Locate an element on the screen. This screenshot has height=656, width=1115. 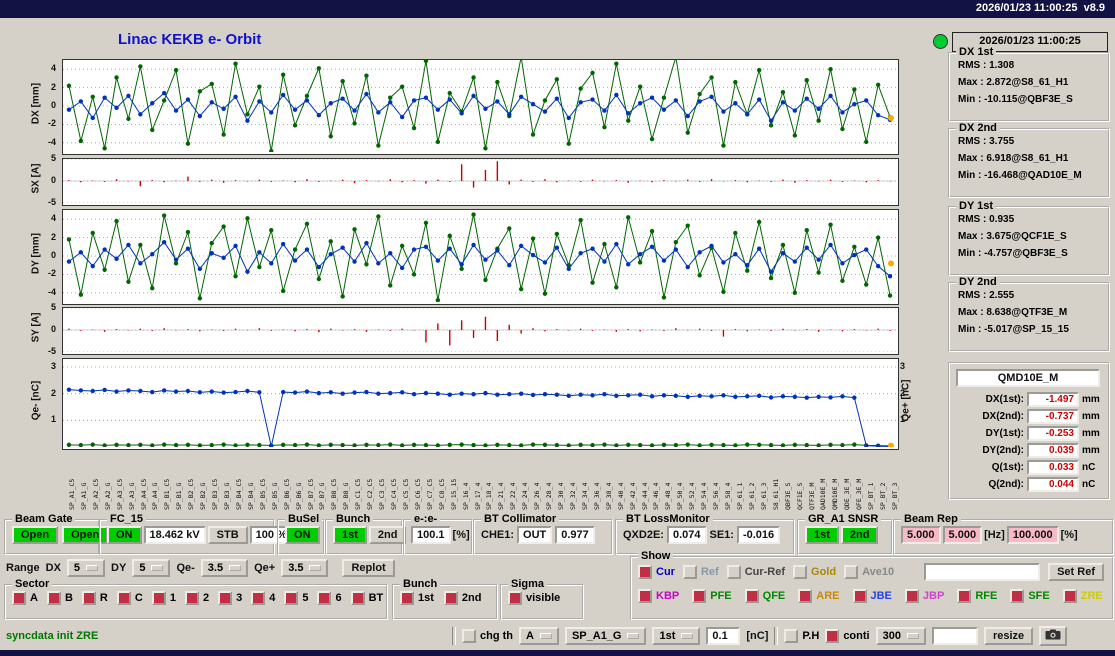
show-overlay-toggle-qfe: QFE is located at coordinates (764, 596).